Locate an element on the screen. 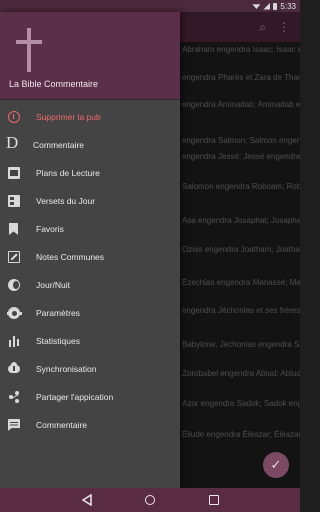 The height and width of the screenshot is (512, 320). drawer-header: La Bible Commentaire is located at coordinates (90, 56).